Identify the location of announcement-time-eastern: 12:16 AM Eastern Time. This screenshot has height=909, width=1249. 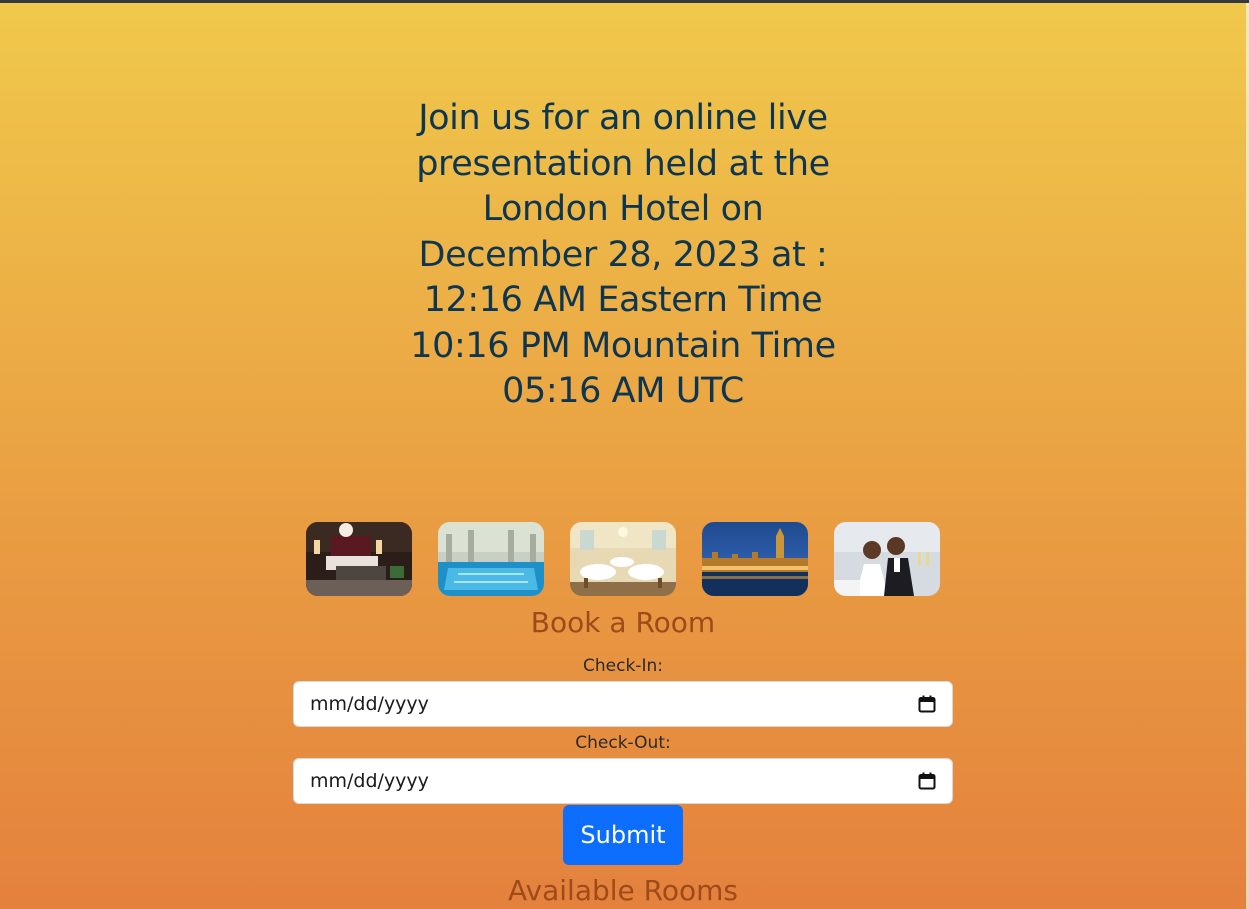
(623, 300).